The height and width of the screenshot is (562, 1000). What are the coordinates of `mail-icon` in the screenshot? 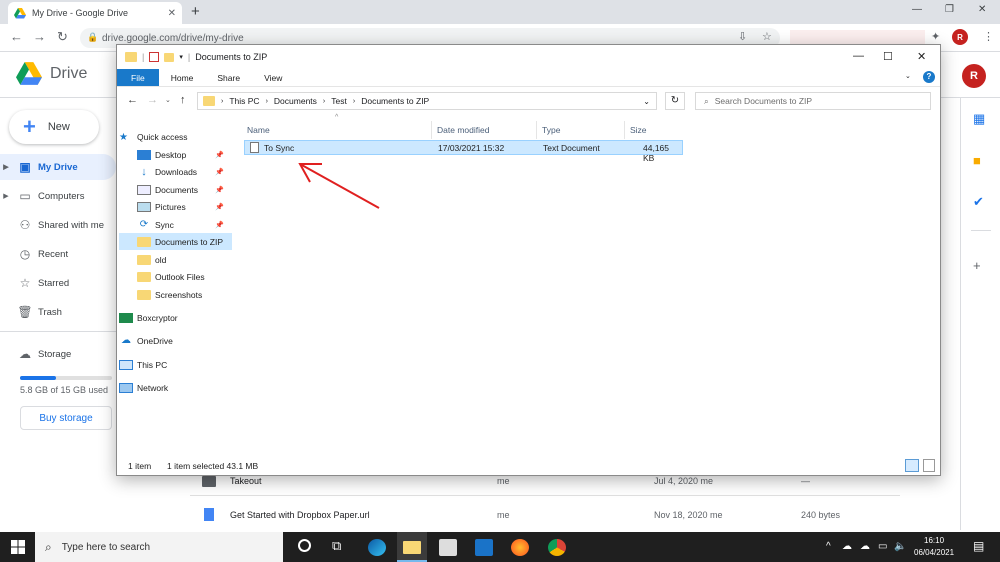 It's located at (484, 547).